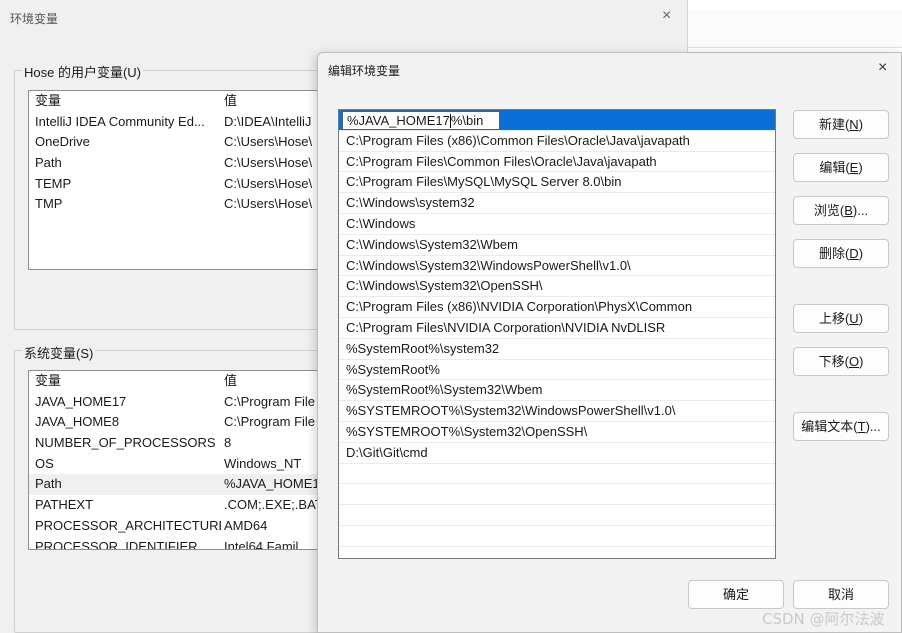 This screenshot has height=633, width=902. Describe the element at coordinates (861, 318) in the screenshot. I see `move-up-button-label-tail: )` at that location.